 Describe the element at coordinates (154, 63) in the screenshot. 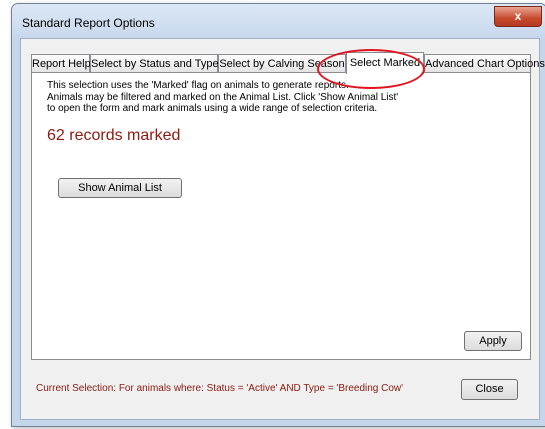

I see `tab-select-by-status-and-type: Select by Status and Type` at that location.